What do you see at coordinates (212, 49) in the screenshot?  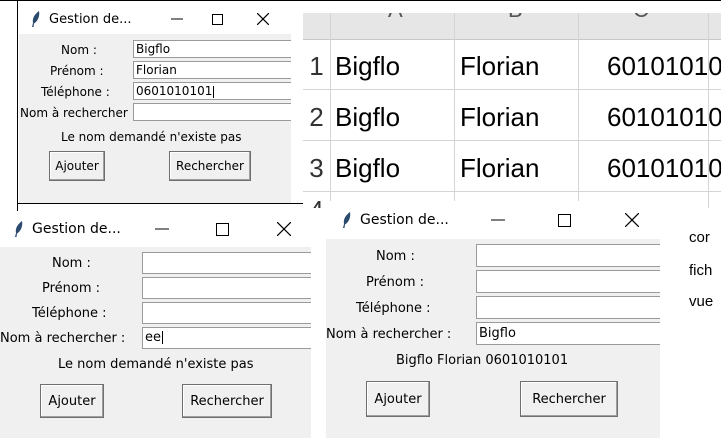 I see `nom-field: Bigflo` at bounding box center [212, 49].